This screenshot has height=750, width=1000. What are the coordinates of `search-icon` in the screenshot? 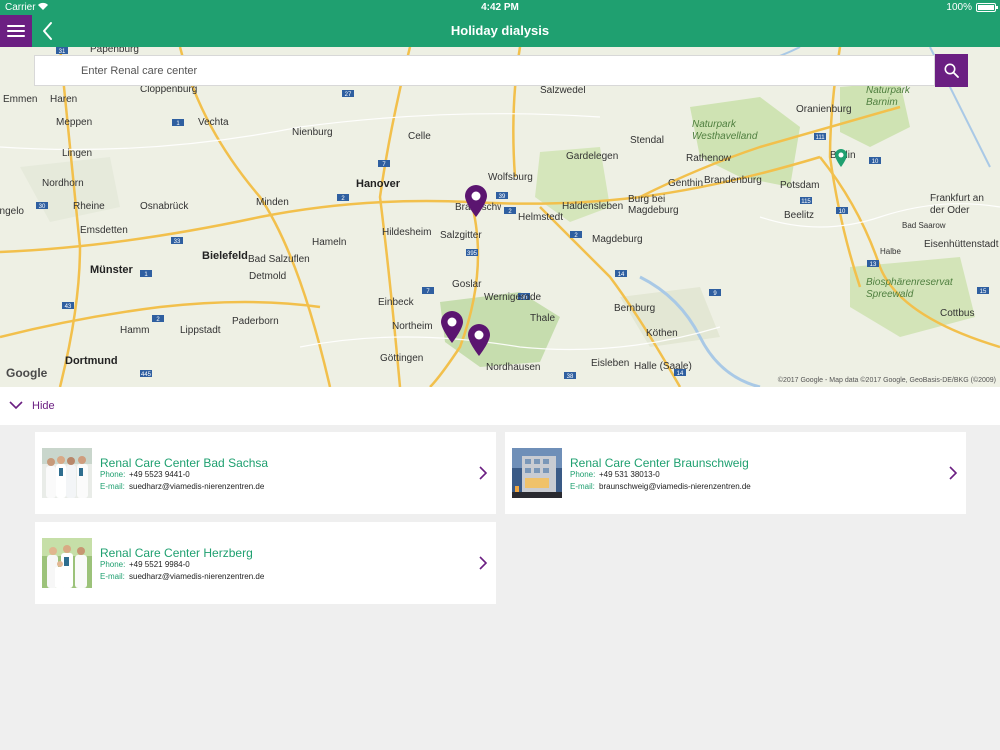 It's located at (951, 70).